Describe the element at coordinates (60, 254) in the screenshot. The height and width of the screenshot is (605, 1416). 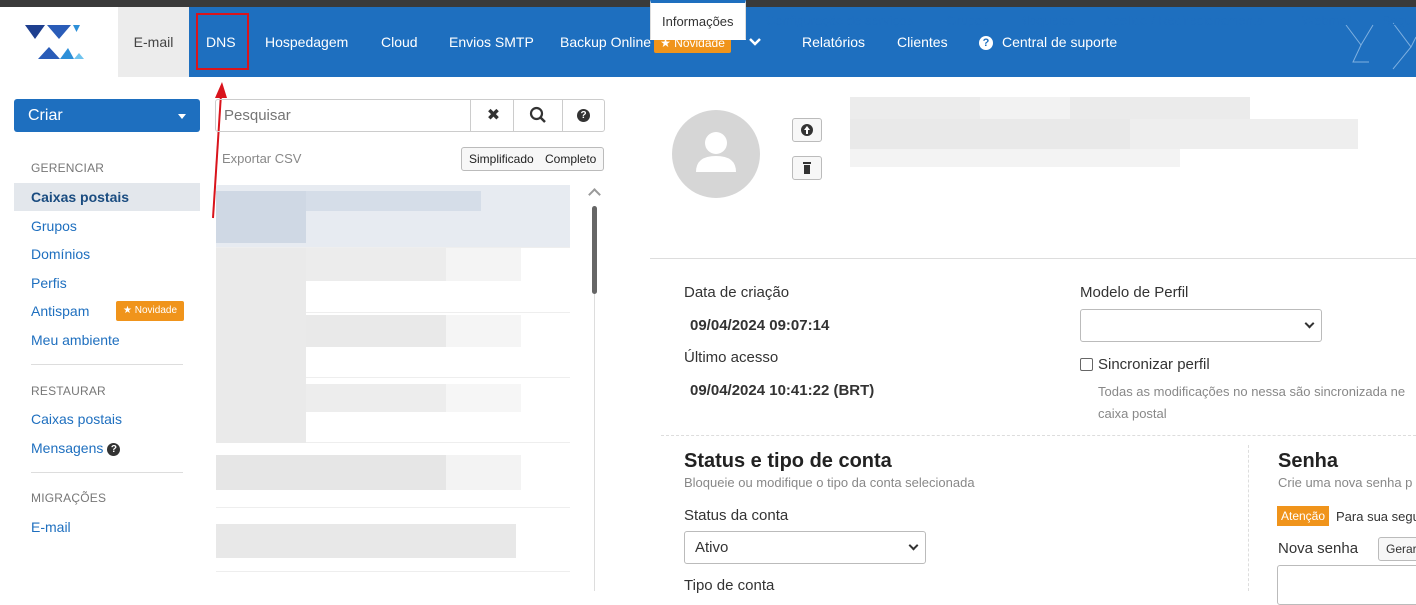
I see `sidebar-item-dominios: Domínios` at that location.